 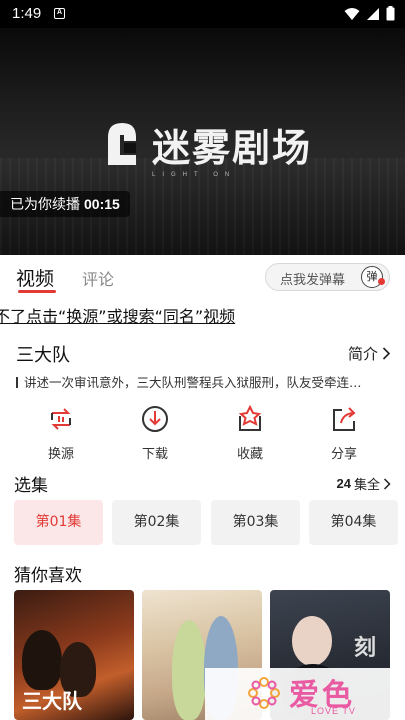 I want to click on intro-label: 简介, so click(x=362, y=354).